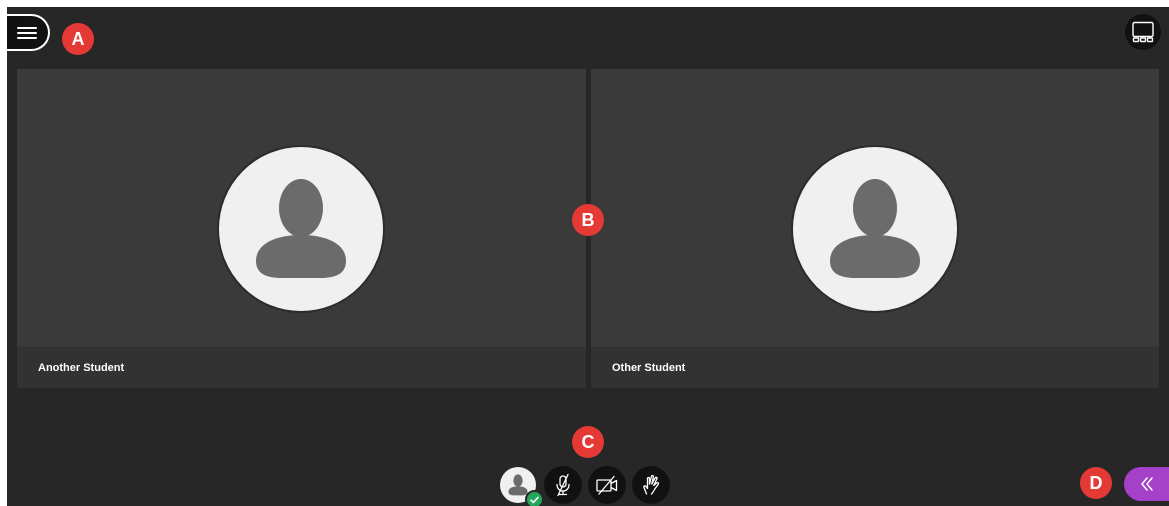  Describe the element at coordinates (875, 367) in the screenshot. I see `participant-name-bar: Other Student` at that location.